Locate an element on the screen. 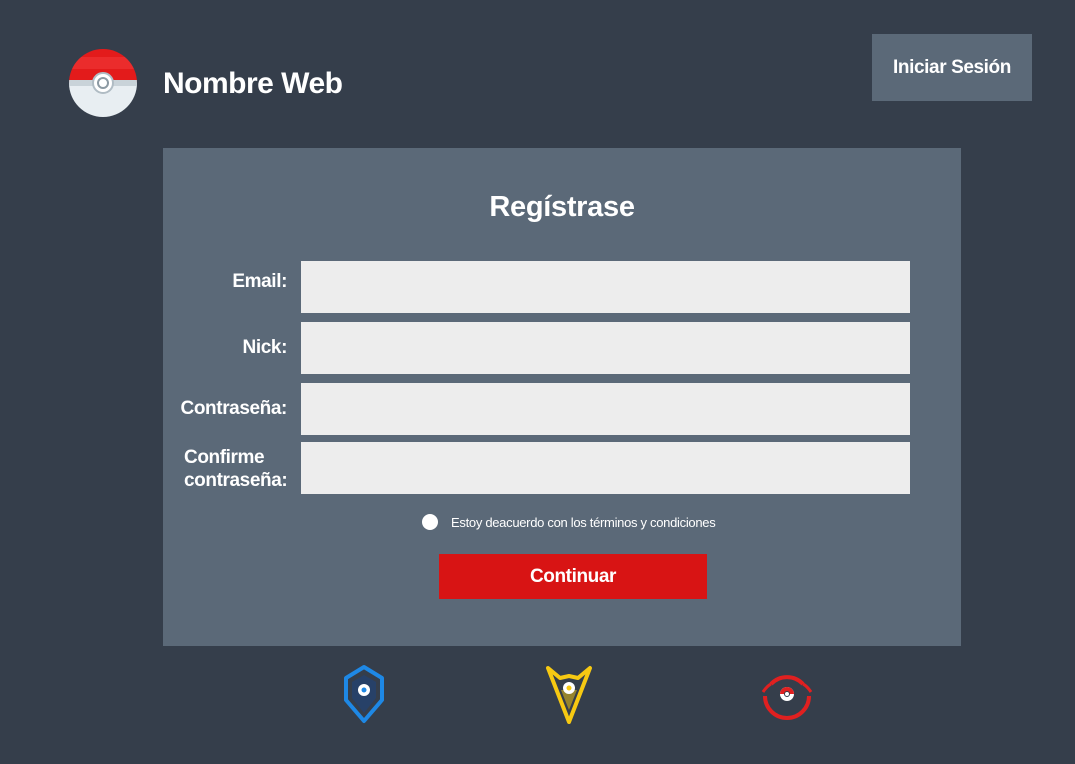 Image resolution: width=1075 pixels, height=764 pixels. password-label: Contraseña: is located at coordinates (234, 408).